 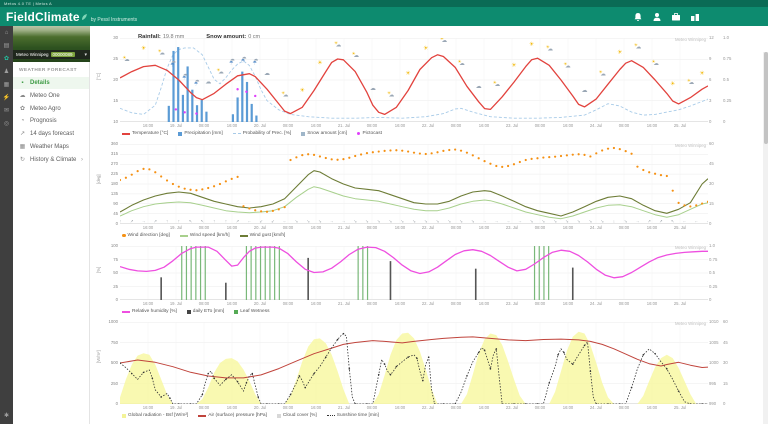 I want to click on legend-item-snow-amount-cm: Snow amount [cm], so click(x=324, y=133).